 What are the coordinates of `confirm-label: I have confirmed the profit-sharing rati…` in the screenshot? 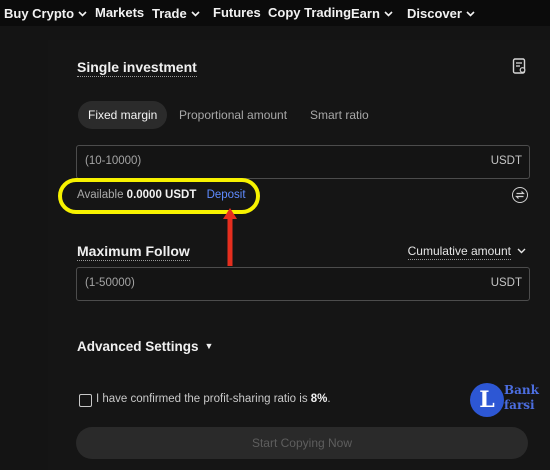 It's located at (202, 399).